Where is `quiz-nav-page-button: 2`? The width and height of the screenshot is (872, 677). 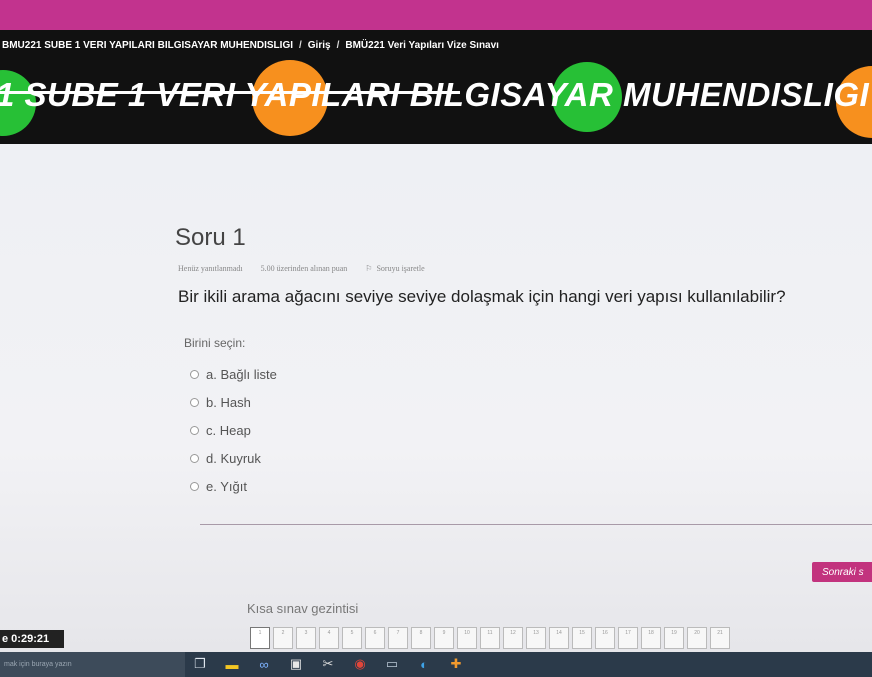 quiz-nav-page-button: 2 is located at coordinates (283, 638).